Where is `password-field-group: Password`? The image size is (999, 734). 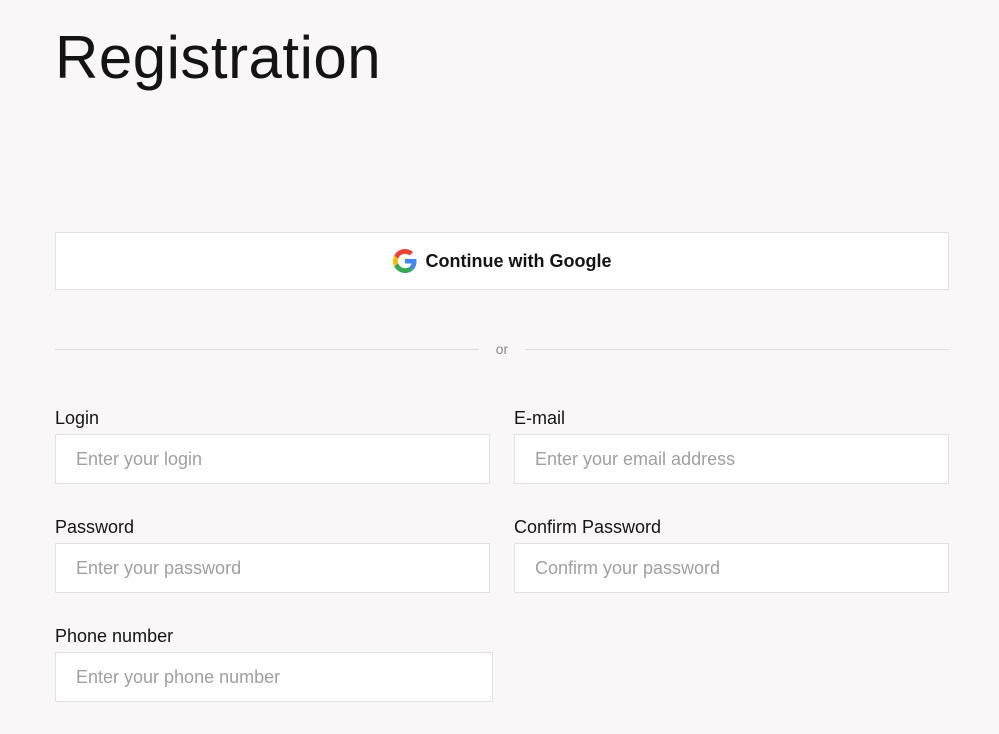
password-field-group: Password is located at coordinates (272, 555).